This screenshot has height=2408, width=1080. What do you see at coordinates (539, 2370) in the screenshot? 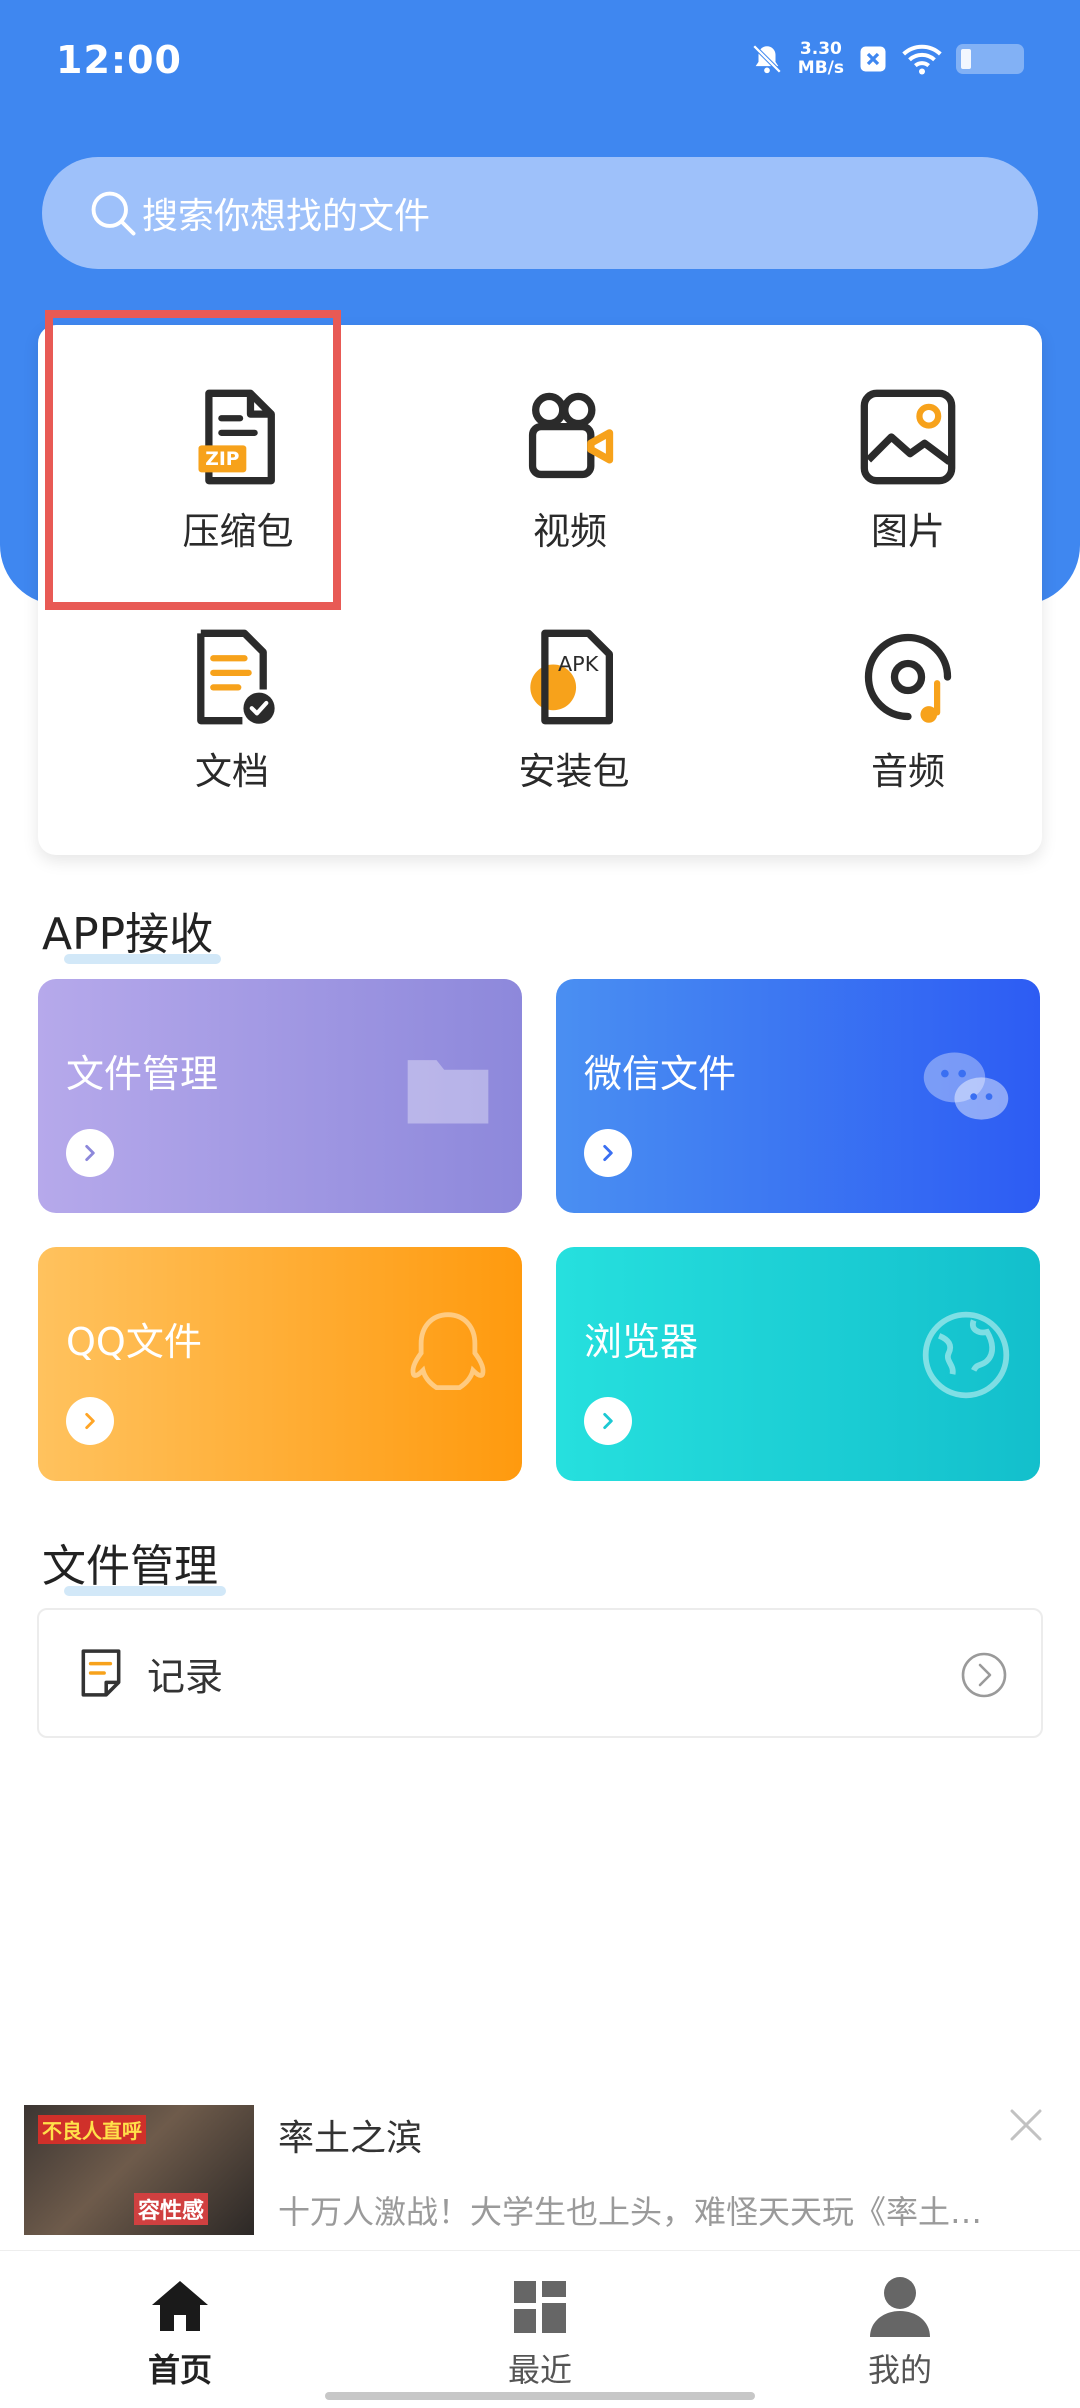
I see `nav-label: 最近` at bounding box center [539, 2370].